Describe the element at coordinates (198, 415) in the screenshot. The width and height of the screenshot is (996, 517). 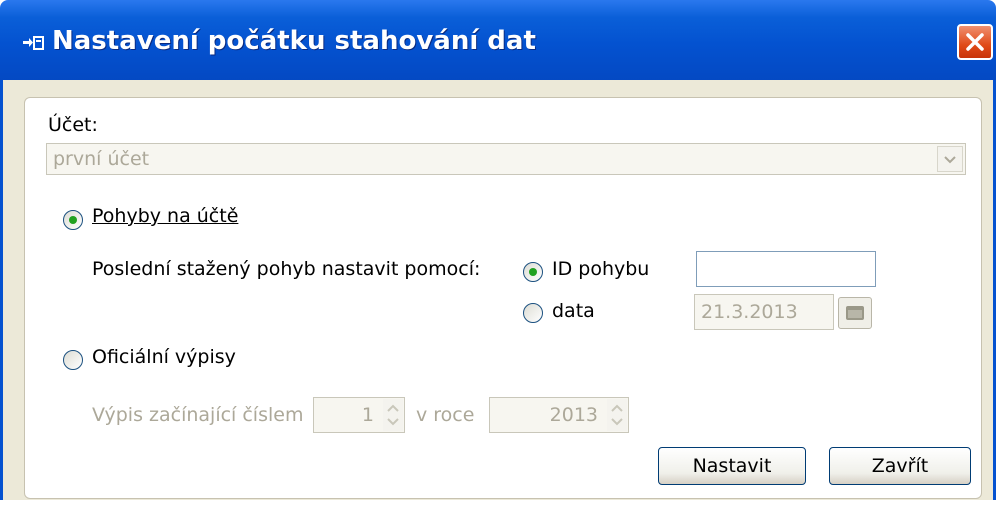
I see `start-number-label: Výpis začínající číslem` at that location.